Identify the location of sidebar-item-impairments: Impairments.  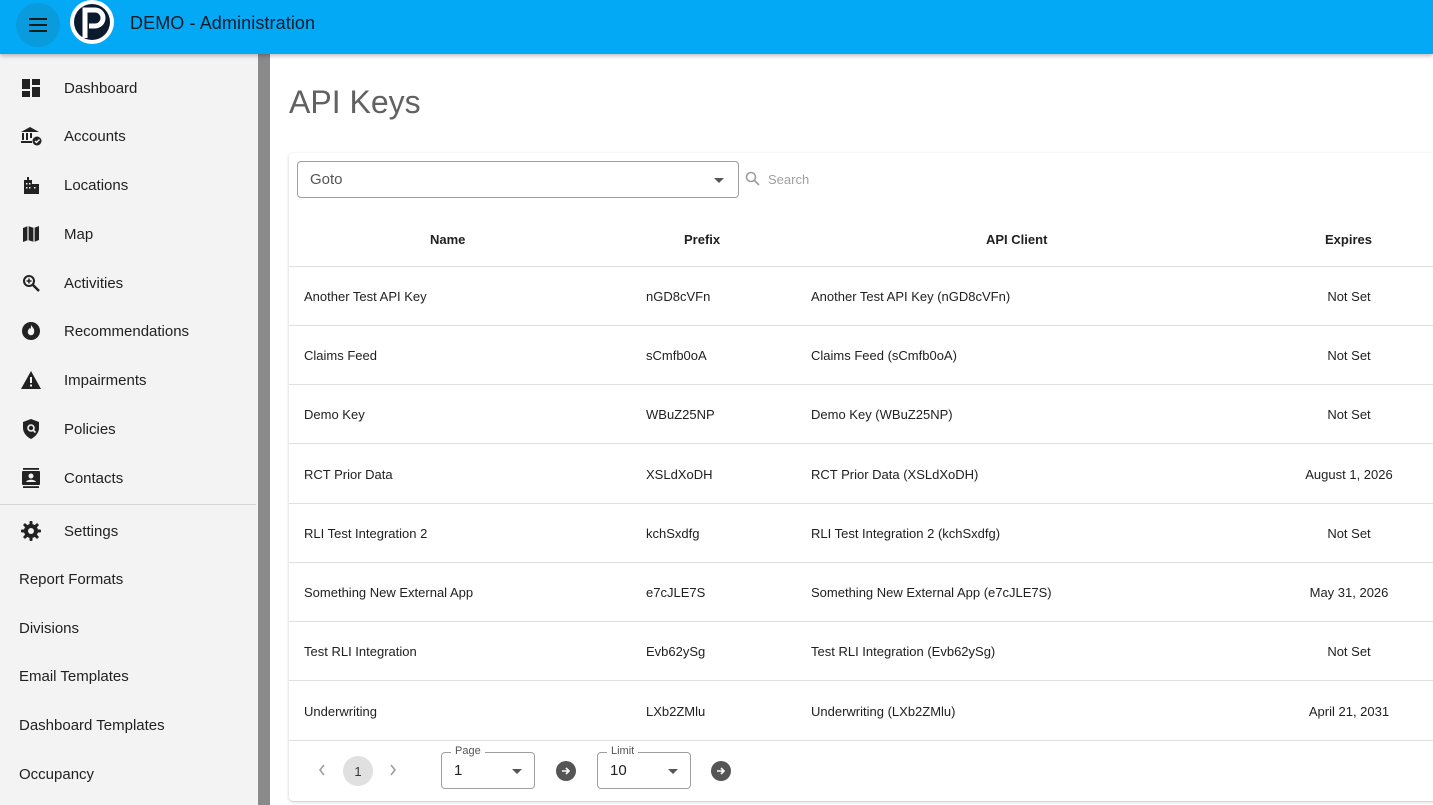
(128, 380).